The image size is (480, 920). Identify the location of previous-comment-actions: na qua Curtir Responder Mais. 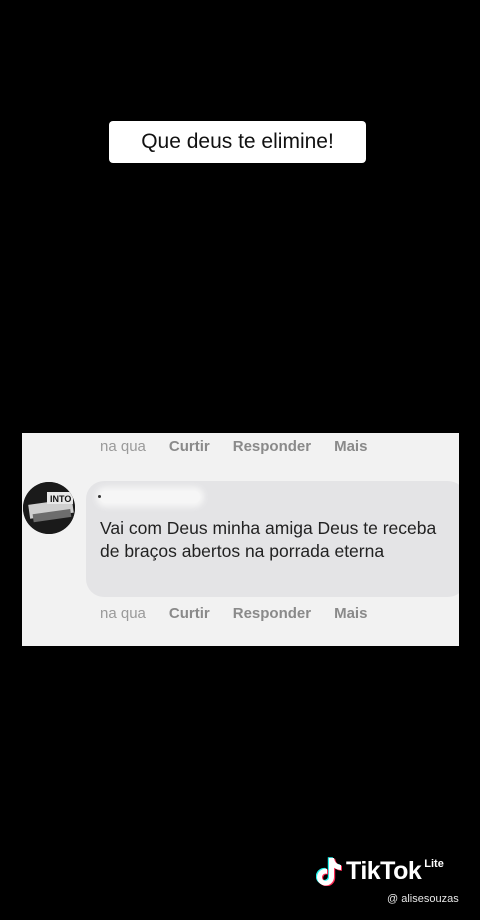
(245, 446).